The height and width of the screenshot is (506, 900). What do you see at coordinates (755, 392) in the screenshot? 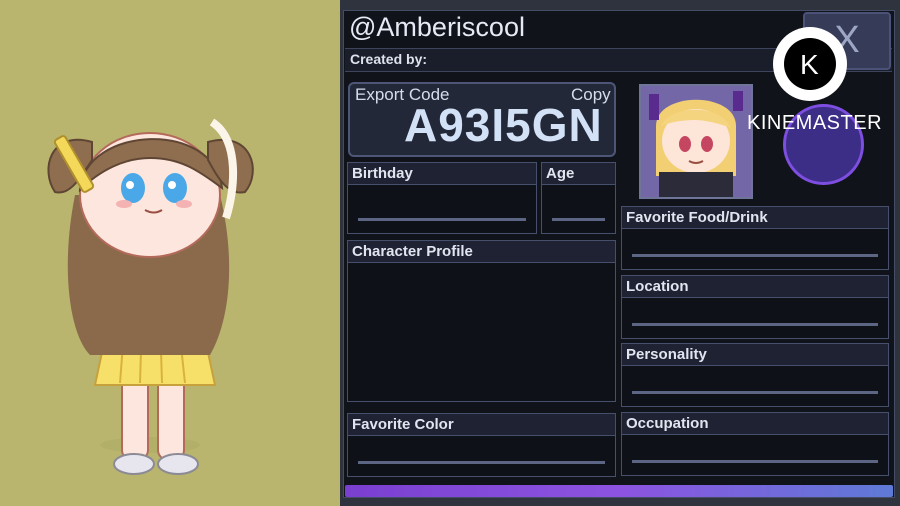
I see `personality-input-line` at bounding box center [755, 392].